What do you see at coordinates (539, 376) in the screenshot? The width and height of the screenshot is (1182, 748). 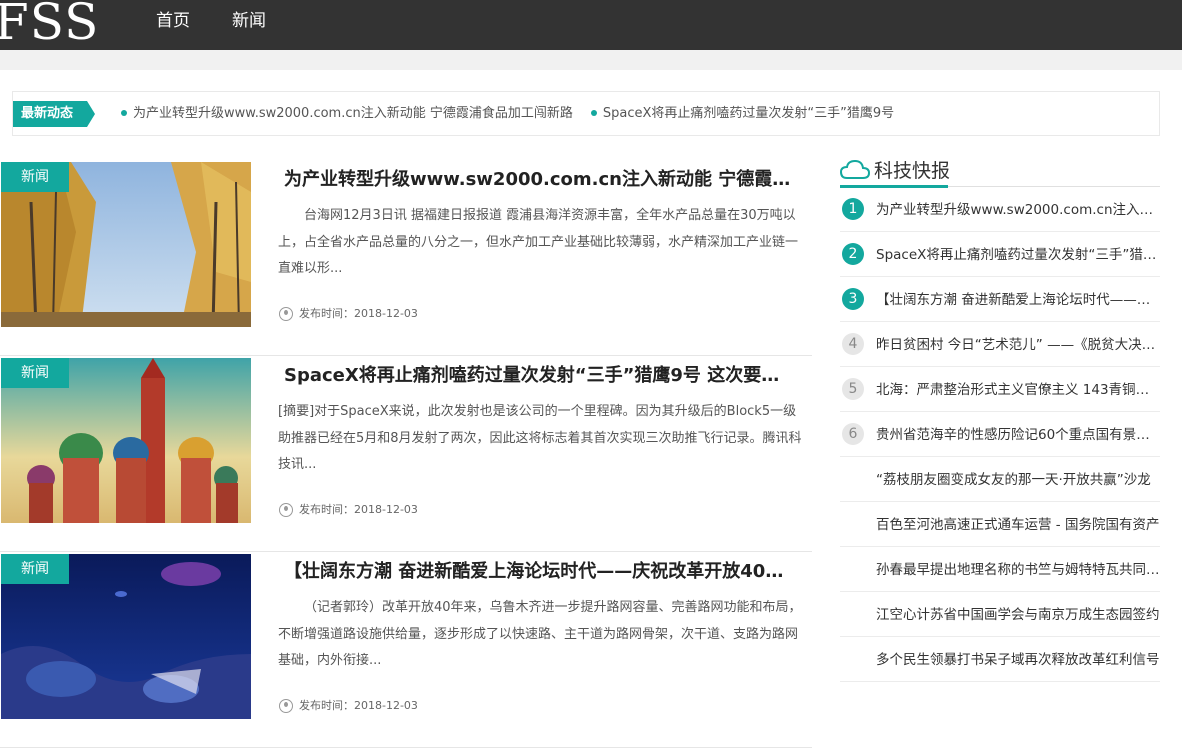 I see `article-title: SpaceX将再止痛剂嗑药过量次发射“三手”猎鹰9号 这次要创纪录` at bounding box center [539, 376].